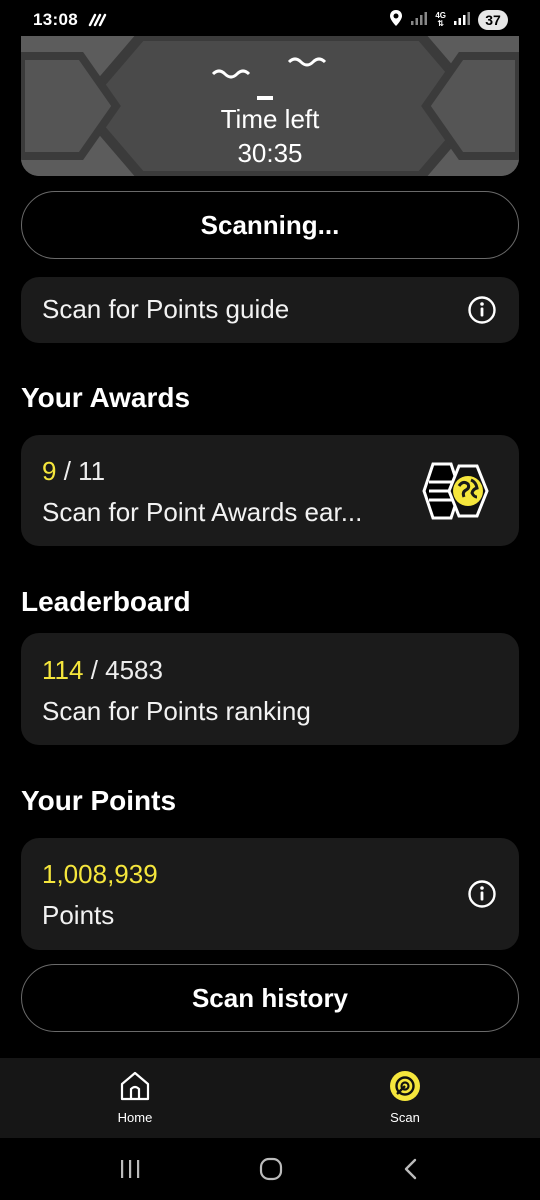  What do you see at coordinates (455, 491) in the screenshot?
I see `award-badges-icon` at bounding box center [455, 491].